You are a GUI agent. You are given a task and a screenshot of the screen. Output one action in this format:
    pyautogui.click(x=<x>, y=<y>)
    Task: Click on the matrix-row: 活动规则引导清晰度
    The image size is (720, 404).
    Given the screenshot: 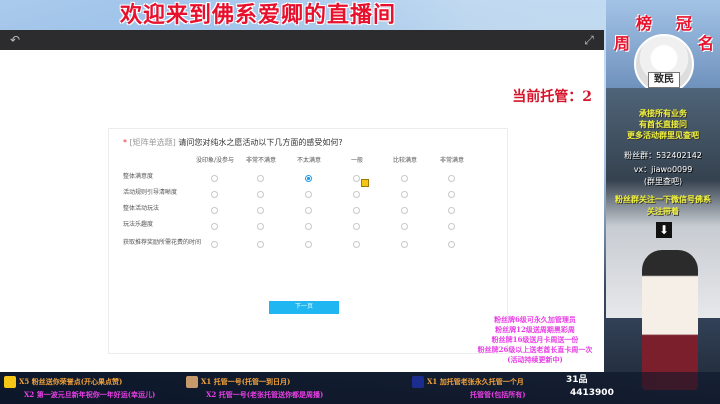 What is the action you would take?
    pyautogui.click(x=308, y=196)
    